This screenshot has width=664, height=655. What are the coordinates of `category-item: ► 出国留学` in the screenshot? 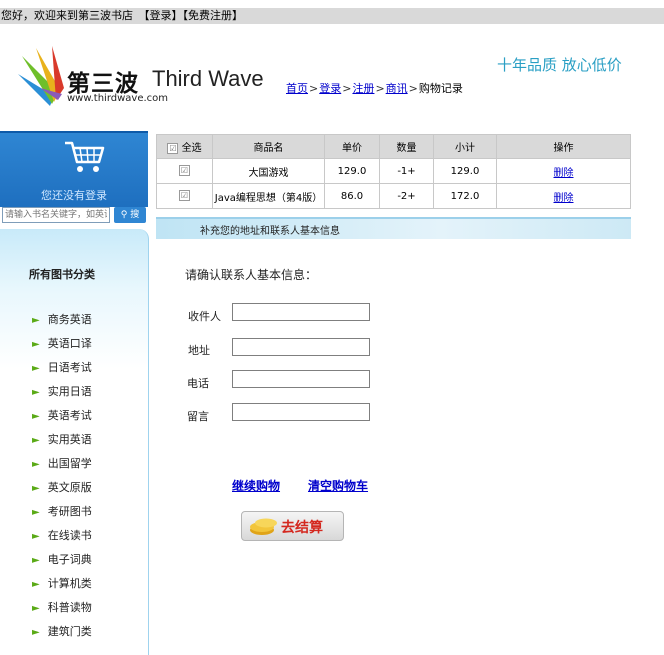 It's located at (62, 463).